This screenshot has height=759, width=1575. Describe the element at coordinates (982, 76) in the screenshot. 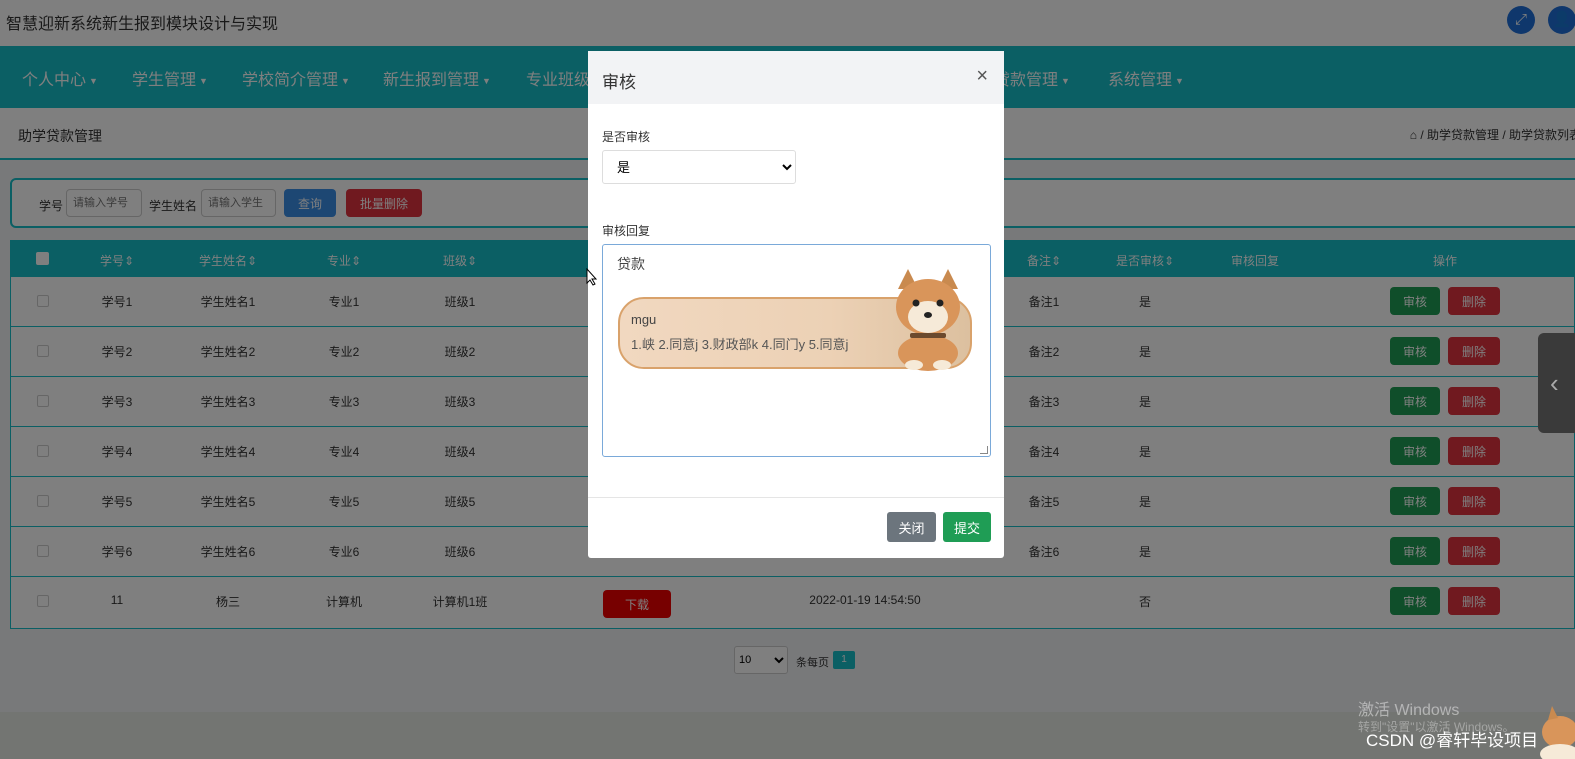

I see `close-icon: ×` at that location.